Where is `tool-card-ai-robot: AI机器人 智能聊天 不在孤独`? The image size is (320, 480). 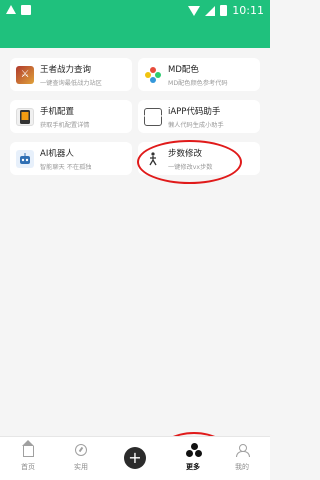 tool-card-ai-robot: AI机器人 智能聊天 不在孤独 is located at coordinates (71, 158).